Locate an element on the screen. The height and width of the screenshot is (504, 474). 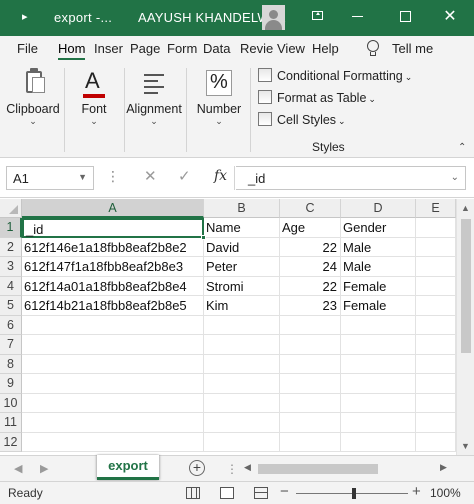
row-header-7: 7 is located at coordinates (11, 345).